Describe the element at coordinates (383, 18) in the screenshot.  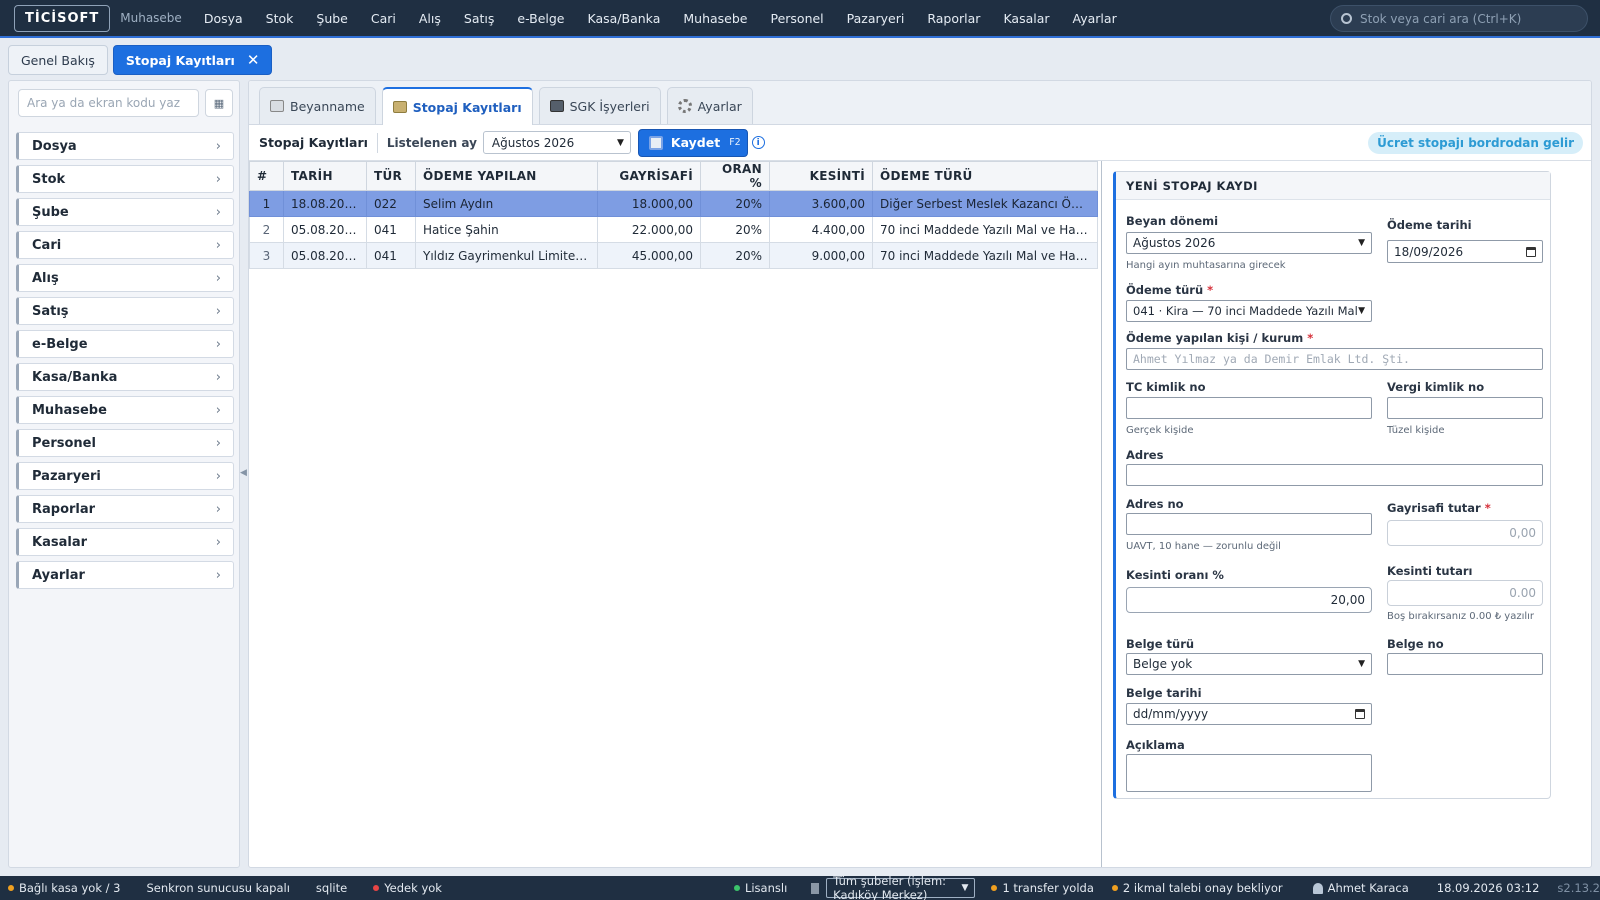
I see `top-menu-cari: Cari` at that location.